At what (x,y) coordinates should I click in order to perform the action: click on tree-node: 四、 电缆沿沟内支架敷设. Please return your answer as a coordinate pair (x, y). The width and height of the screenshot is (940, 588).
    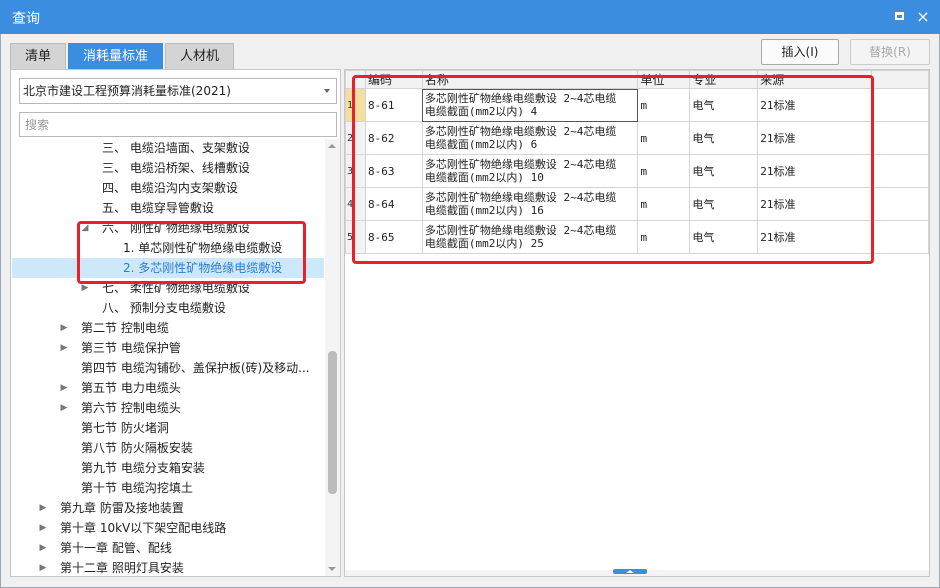
    Looking at the image, I should click on (168, 188).